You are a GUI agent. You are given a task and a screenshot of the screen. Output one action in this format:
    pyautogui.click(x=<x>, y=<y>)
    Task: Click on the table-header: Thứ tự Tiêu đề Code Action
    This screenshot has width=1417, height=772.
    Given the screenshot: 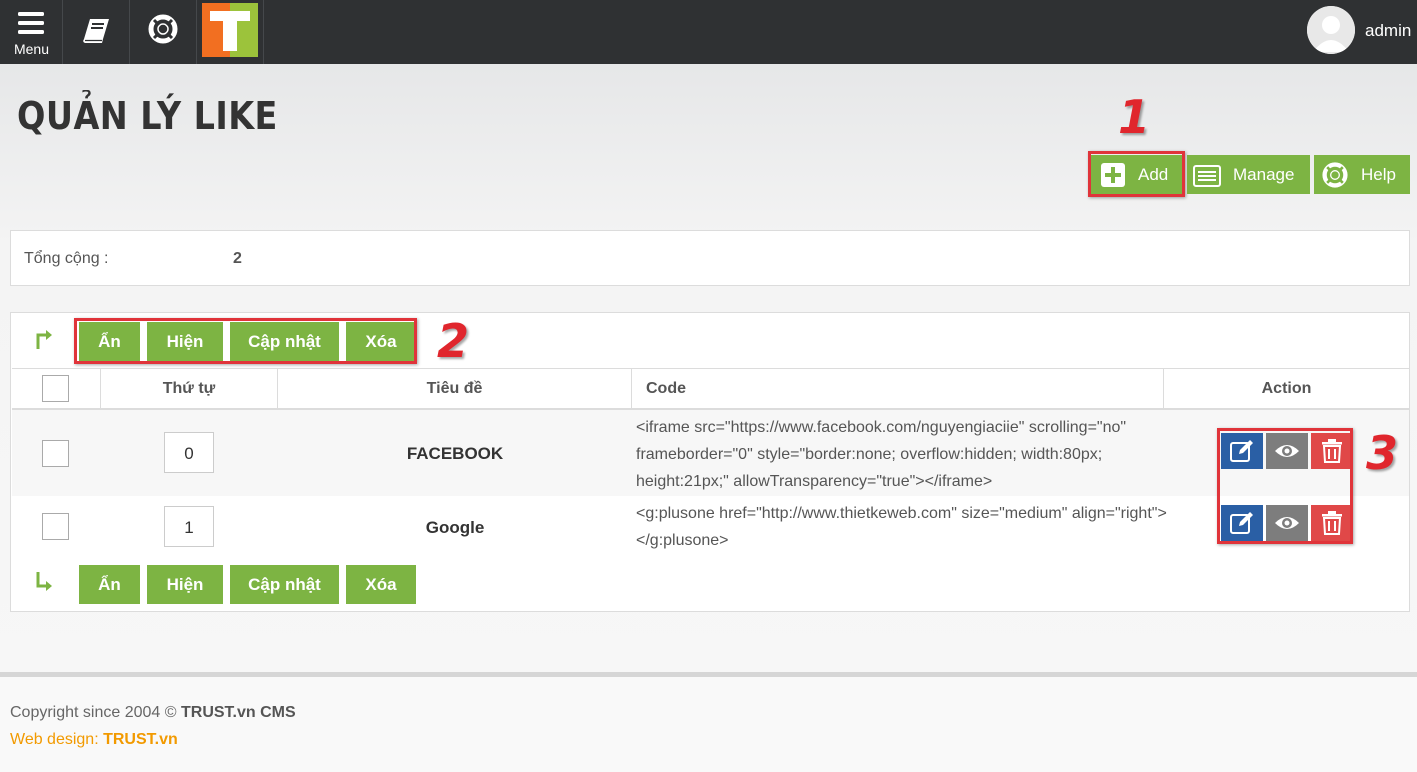 What is the action you would take?
    pyautogui.click(x=710, y=389)
    